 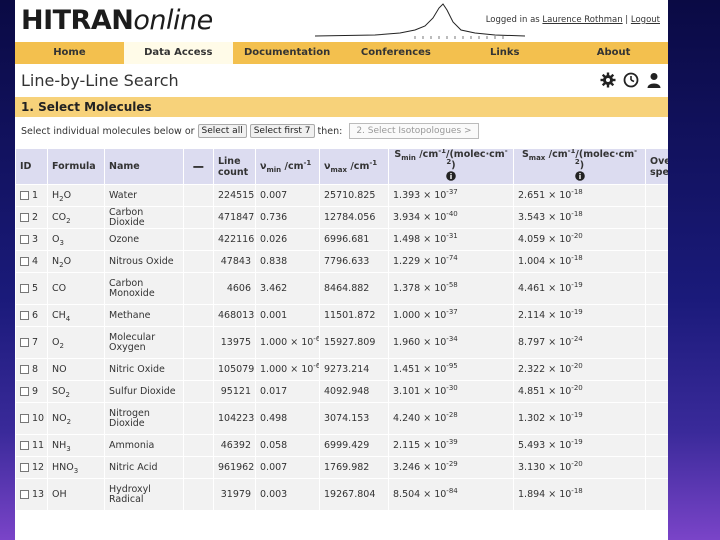 I want to click on nav-links: Links, so click(x=504, y=53).